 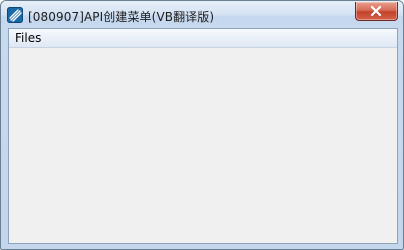 What do you see at coordinates (121, 17) in the screenshot?
I see `window-title: [080907]API创建菜单(VB翻译版)` at bounding box center [121, 17].